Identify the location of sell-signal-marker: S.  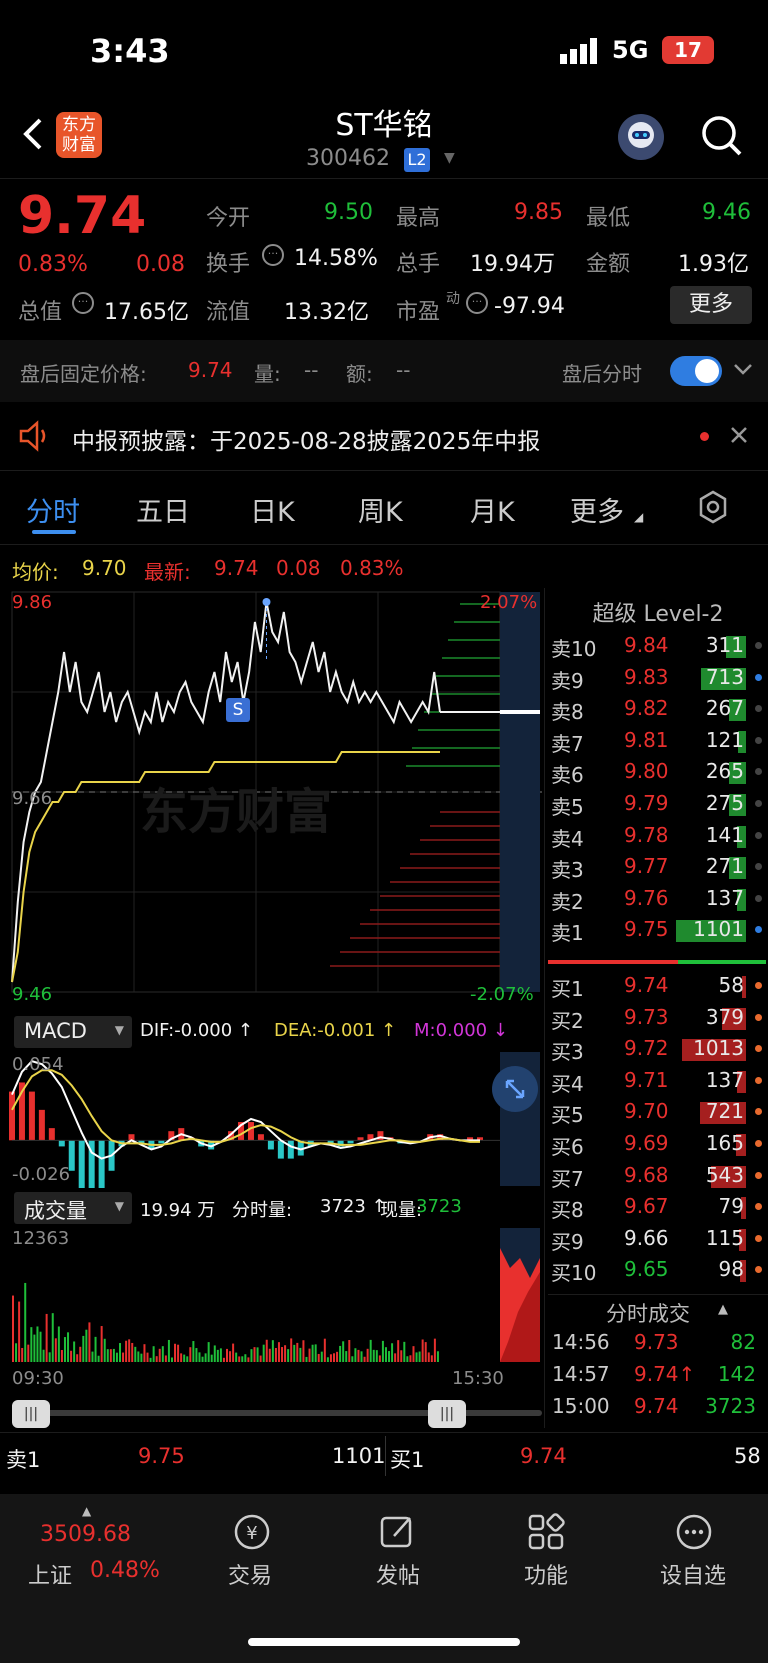
(238, 710).